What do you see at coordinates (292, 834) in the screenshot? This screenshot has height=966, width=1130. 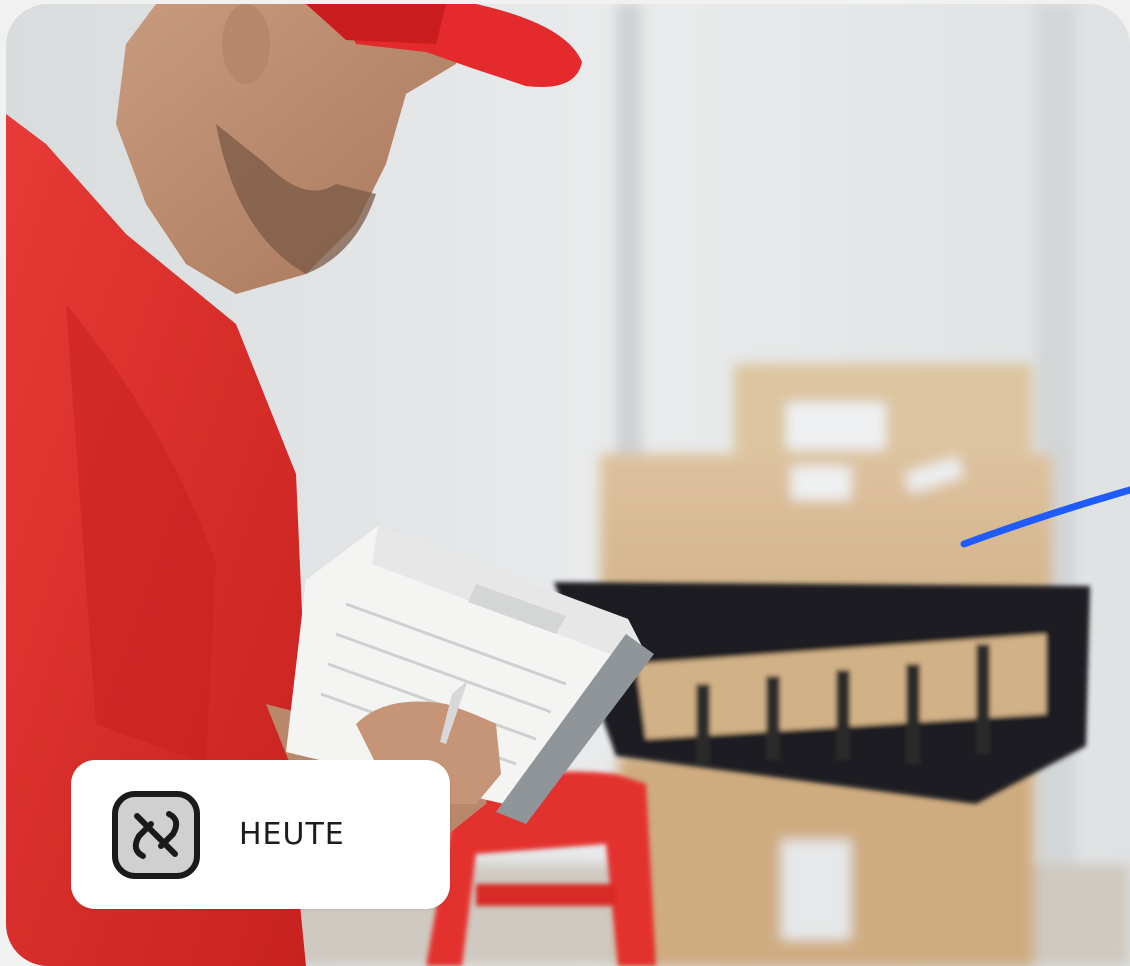 I see `badge-label: HEUTE` at bounding box center [292, 834].